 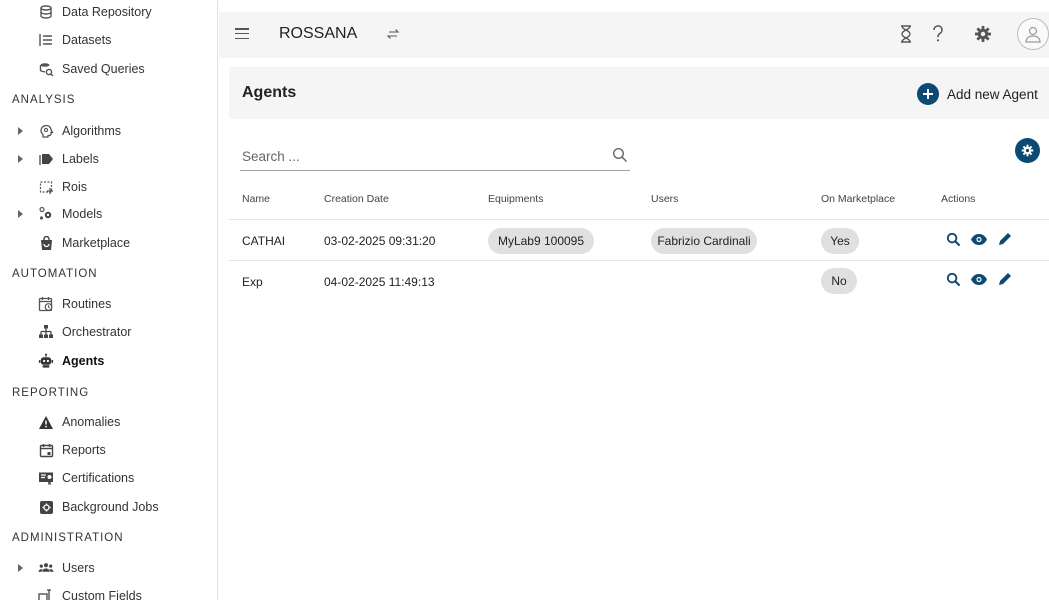 What do you see at coordinates (46, 243) in the screenshot?
I see `marketplace-icon` at bounding box center [46, 243].